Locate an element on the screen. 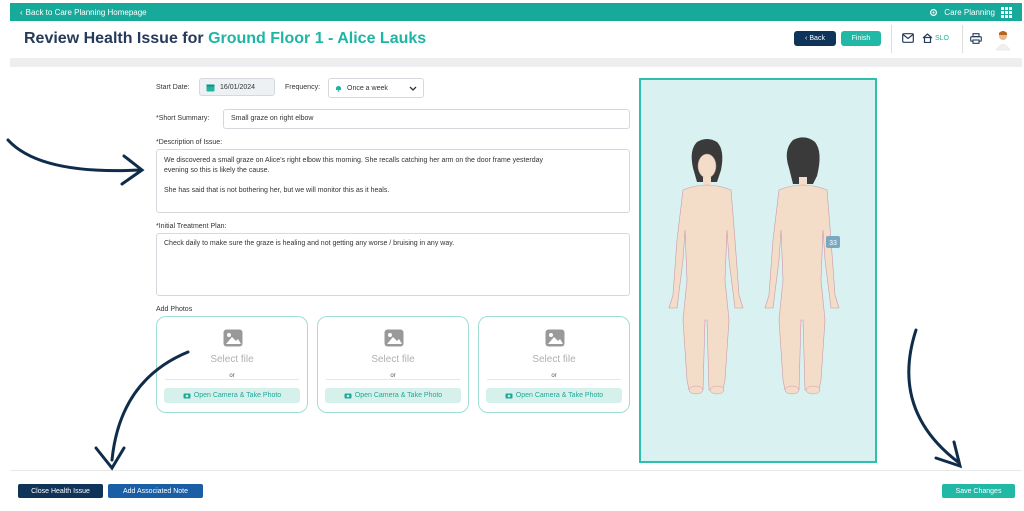 Image resolution: width=1024 pixels, height=511 pixels. summary-label: *Short Summary: is located at coordinates (183, 118).